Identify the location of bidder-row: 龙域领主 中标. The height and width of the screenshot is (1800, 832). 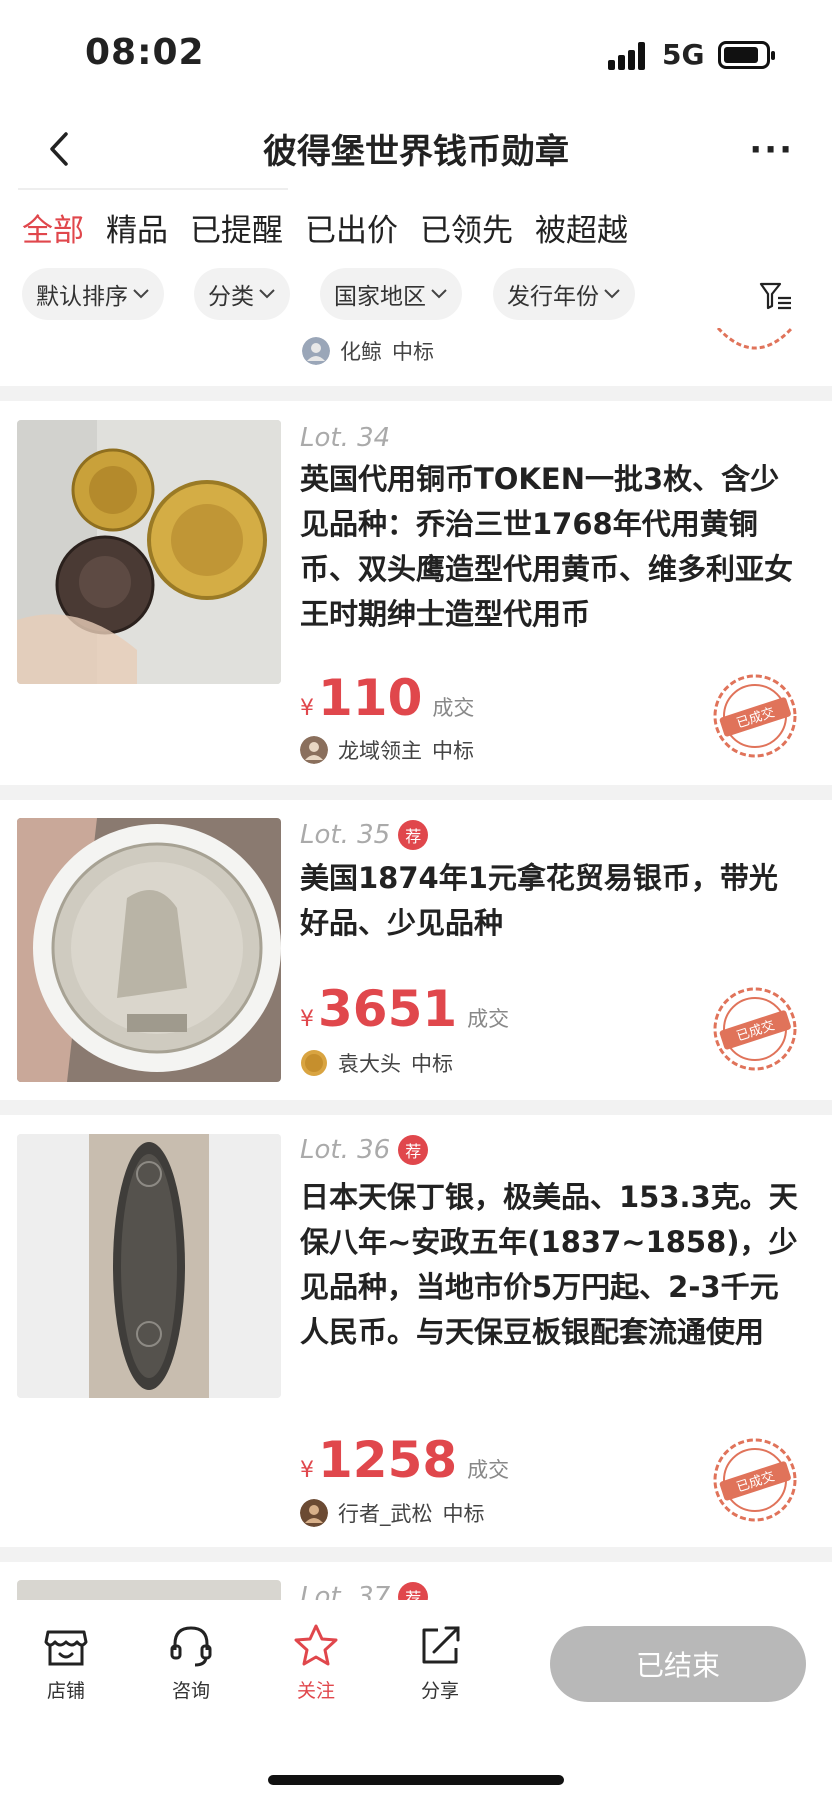
(387, 750).